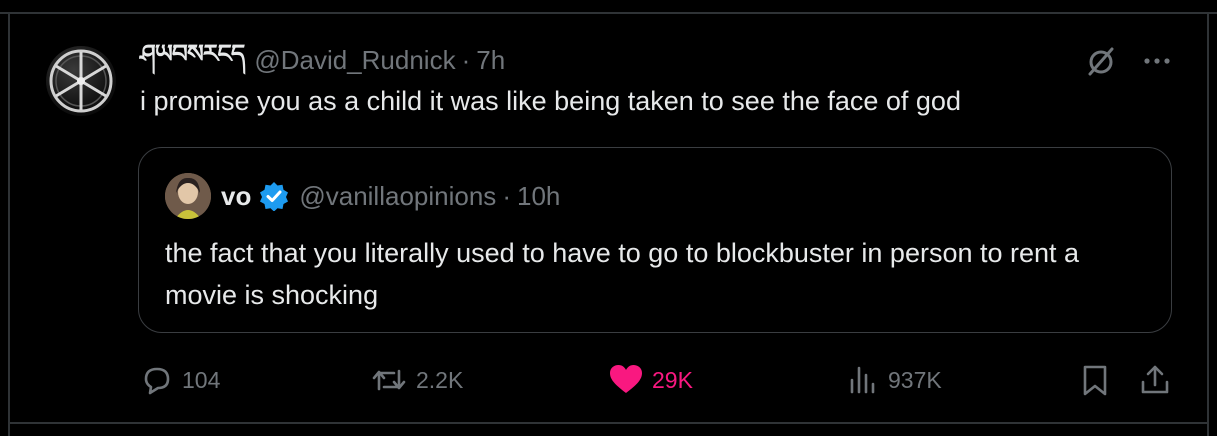  I want to click on quoted-author-avatar, so click(188, 196).